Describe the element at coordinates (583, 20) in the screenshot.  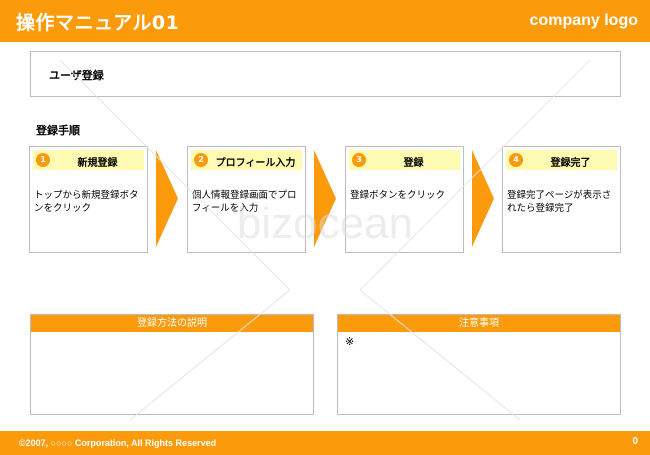
I see `company-logo: company logo` at that location.